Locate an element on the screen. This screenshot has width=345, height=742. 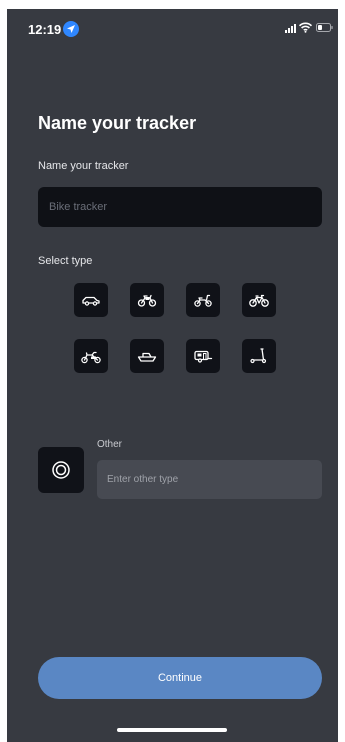
tracker-name-input is located at coordinates (180, 207).